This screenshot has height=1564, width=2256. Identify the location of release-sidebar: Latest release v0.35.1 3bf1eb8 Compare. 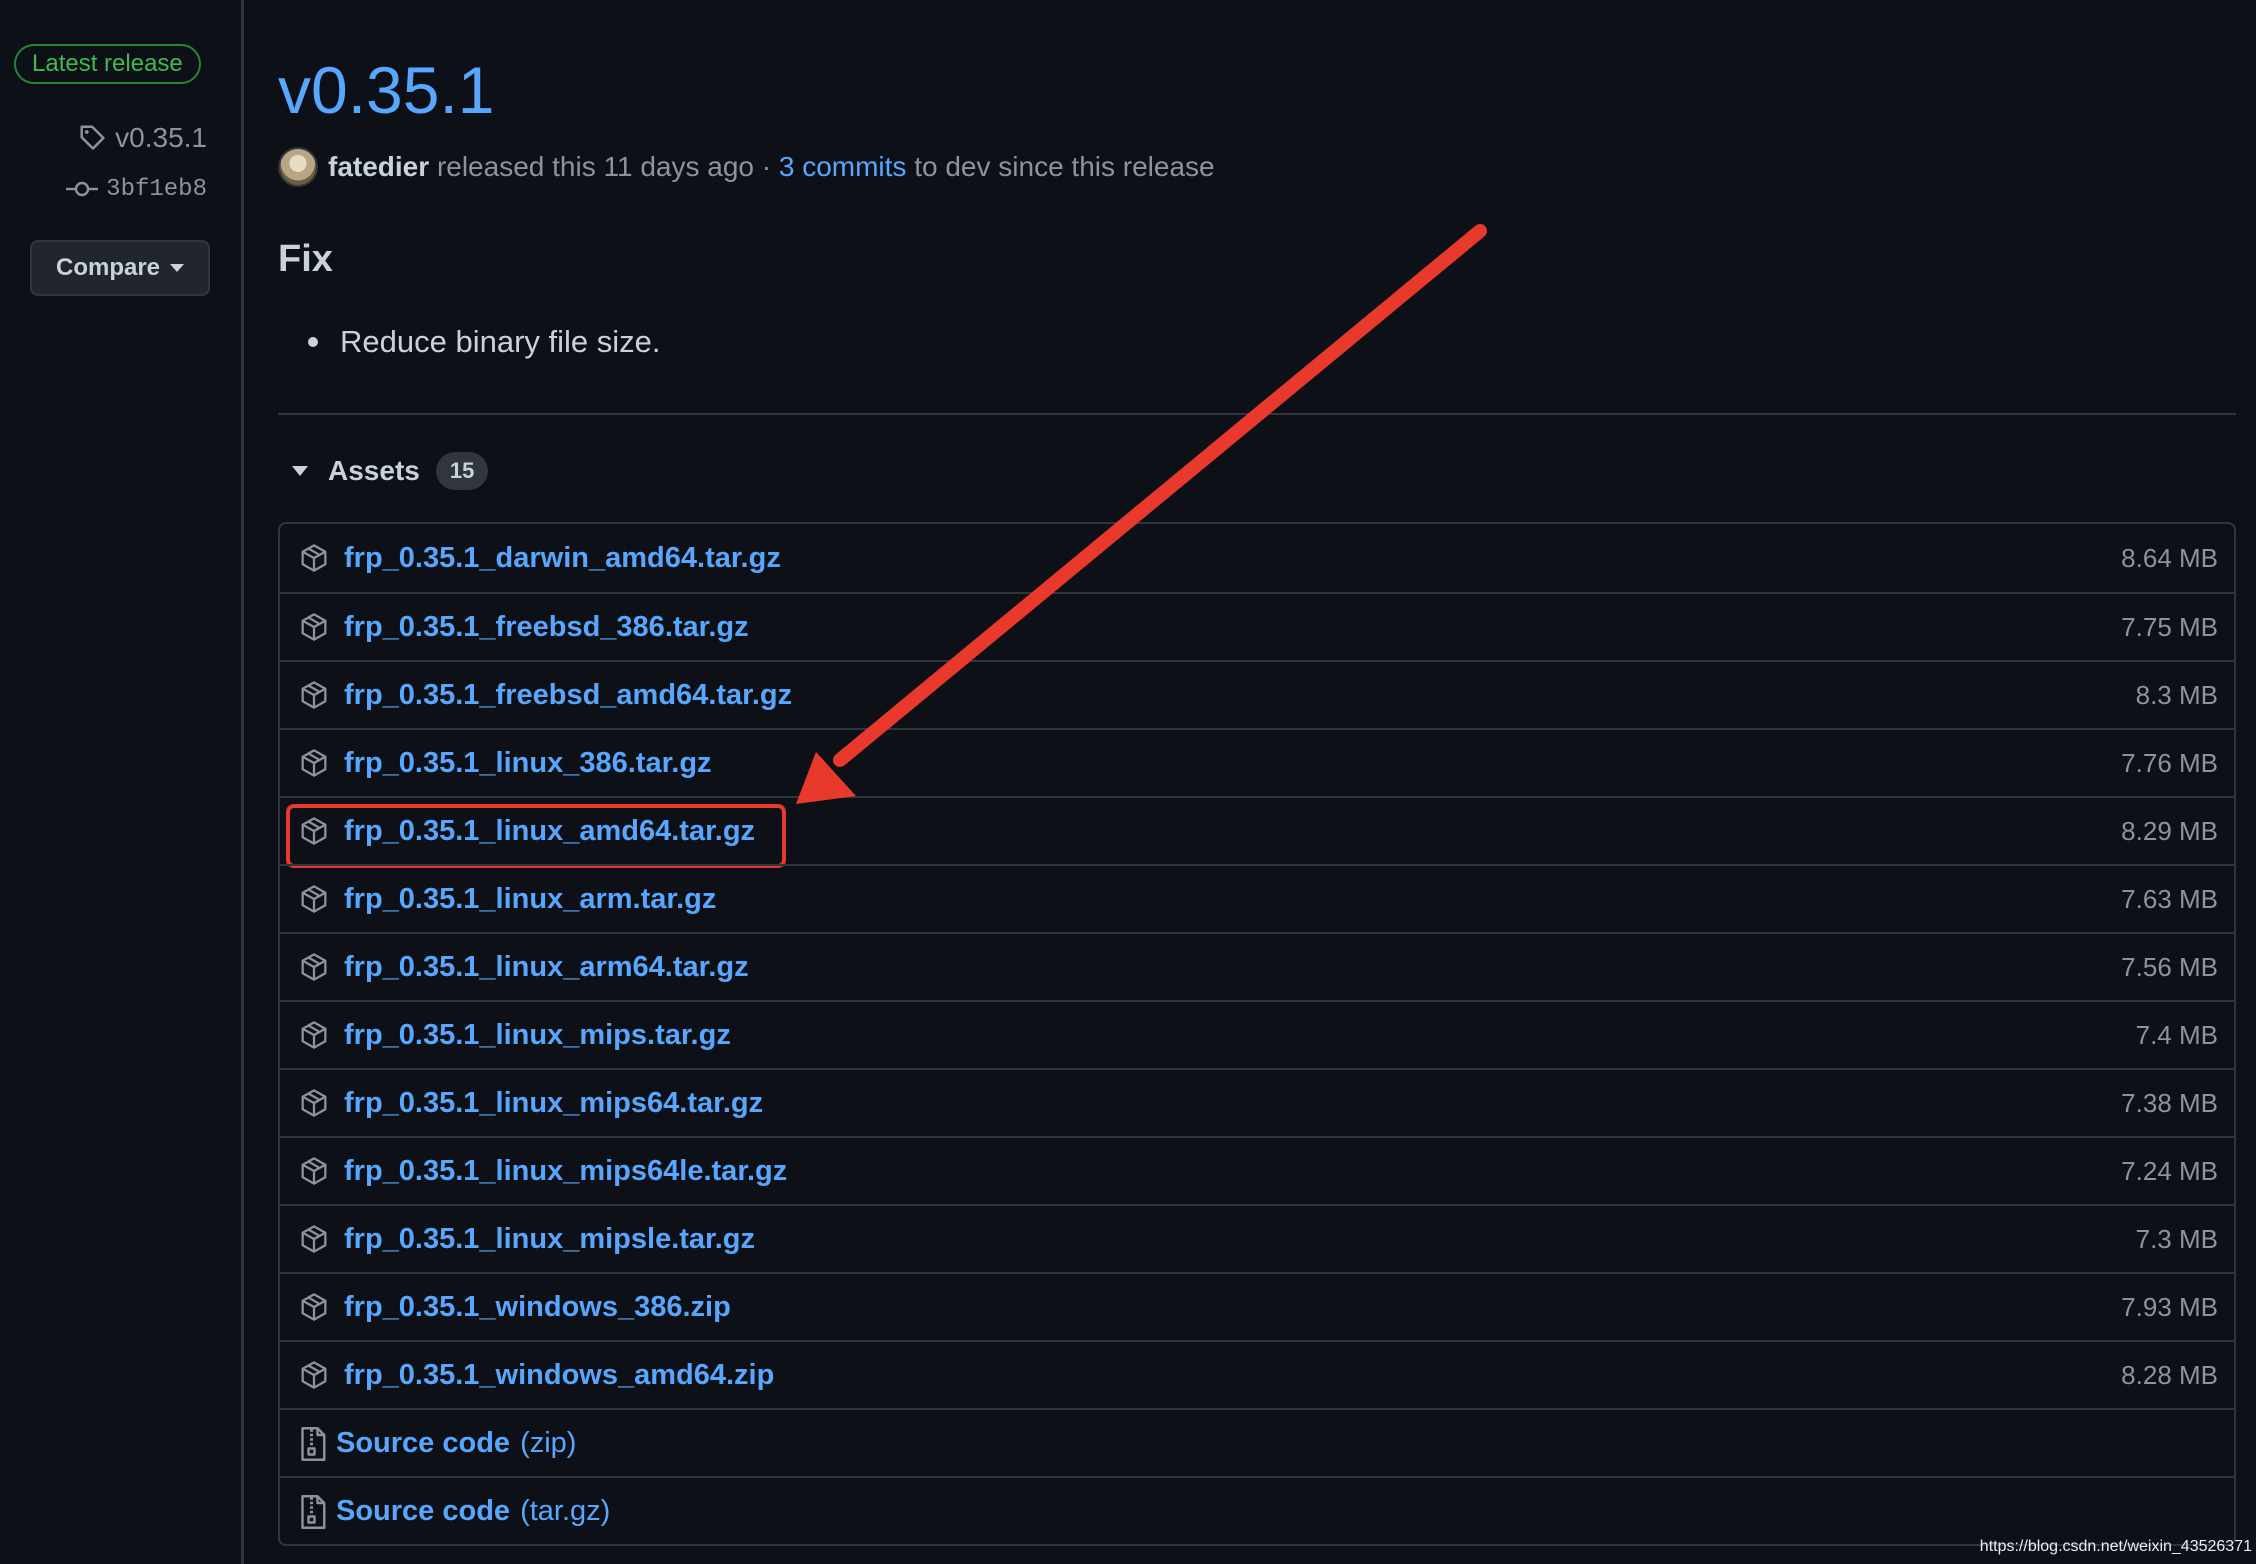
(122, 782).